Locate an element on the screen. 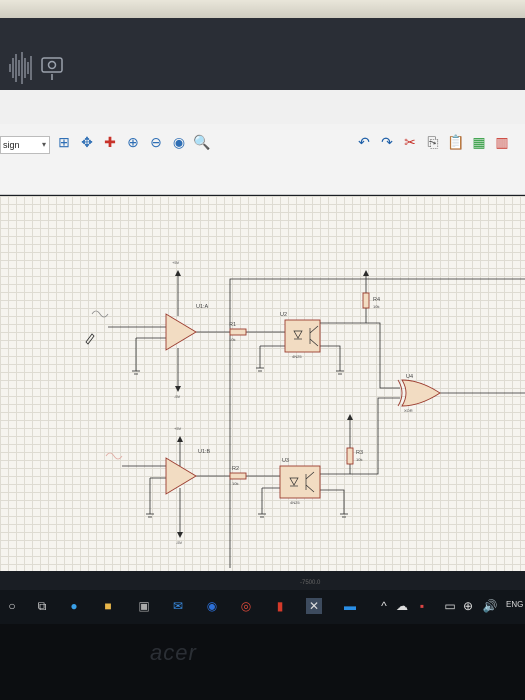 The height and width of the screenshot is (700, 525). paste-icon: 📋 is located at coordinates (456, 142).